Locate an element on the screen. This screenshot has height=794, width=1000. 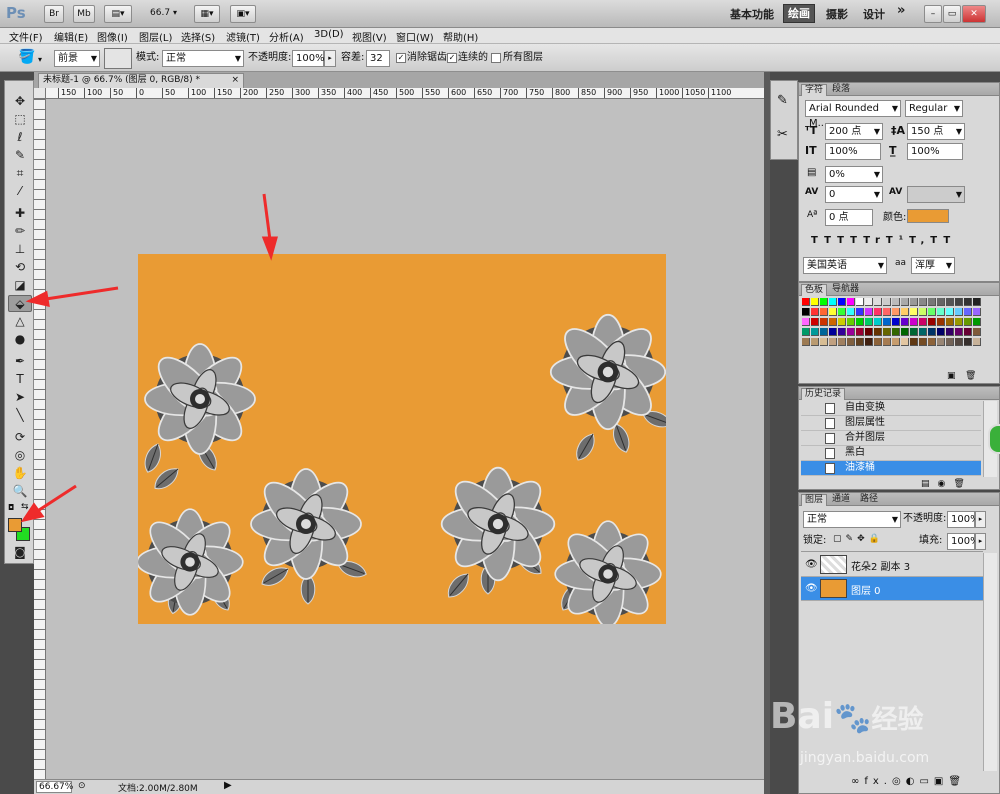
lock-pixels-icon: ✎ is located at coordinates (852, 539).